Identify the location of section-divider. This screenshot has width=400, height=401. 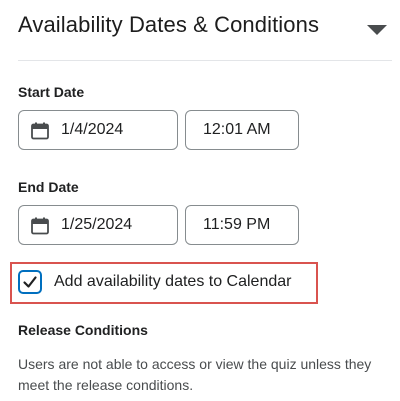
(205, 60).